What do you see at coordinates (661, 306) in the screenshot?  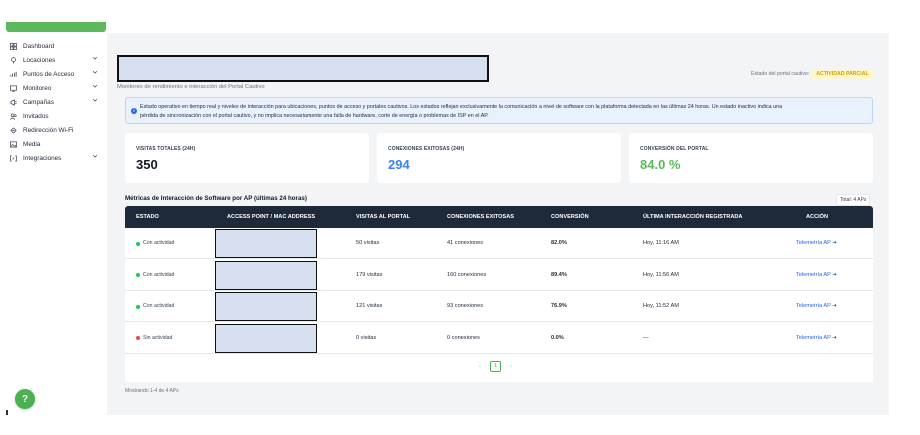 I see `last-interaction-cell: Hoy, 11:52 AM` at bounding box center [661, 306].